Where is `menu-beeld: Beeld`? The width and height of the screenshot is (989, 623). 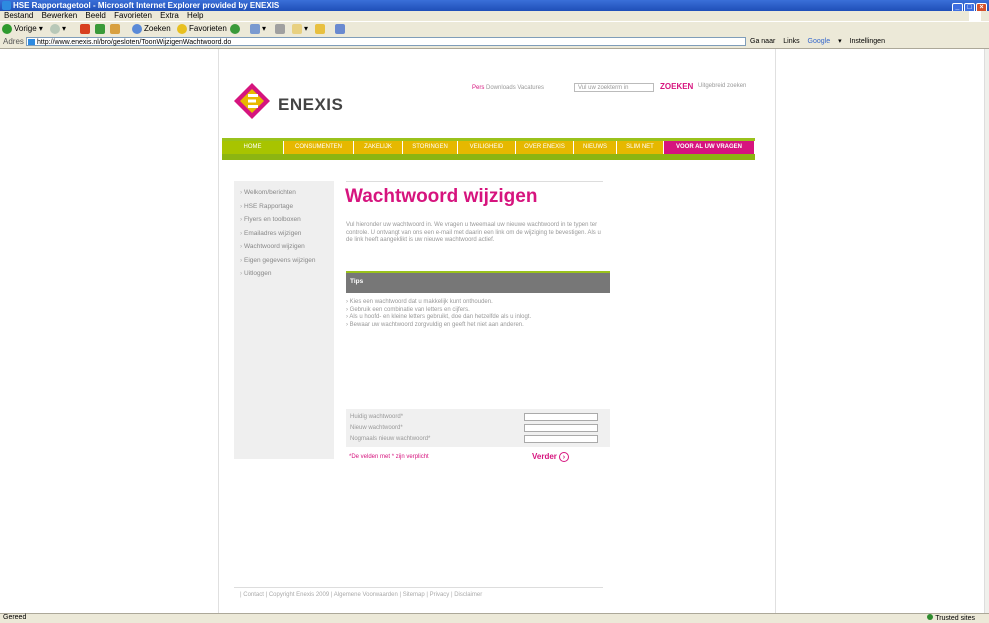 menu-beeld: Beeld is located at coordinates (95, 15).